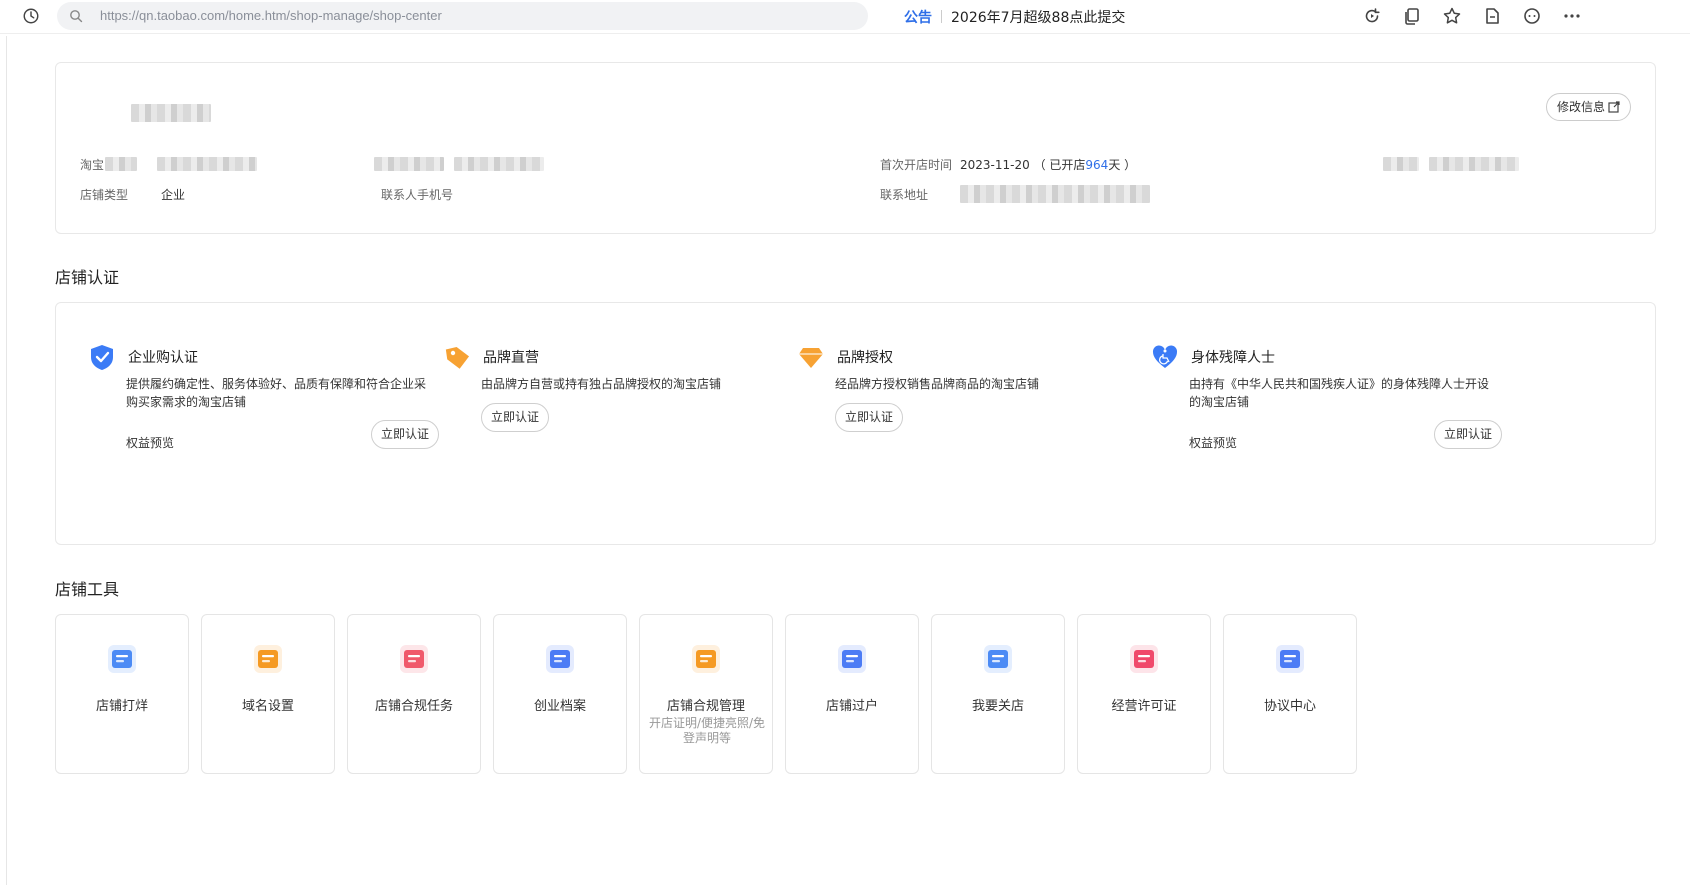 The width and height of the screenshot is (1690, 885). I want to click on tool-card: 店铺打烊, so click(122, 694).